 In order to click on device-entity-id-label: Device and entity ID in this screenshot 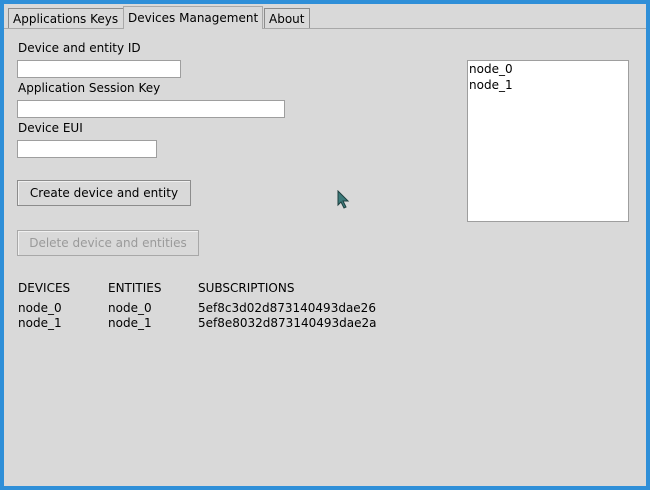, I will do `click(79, 48)`.